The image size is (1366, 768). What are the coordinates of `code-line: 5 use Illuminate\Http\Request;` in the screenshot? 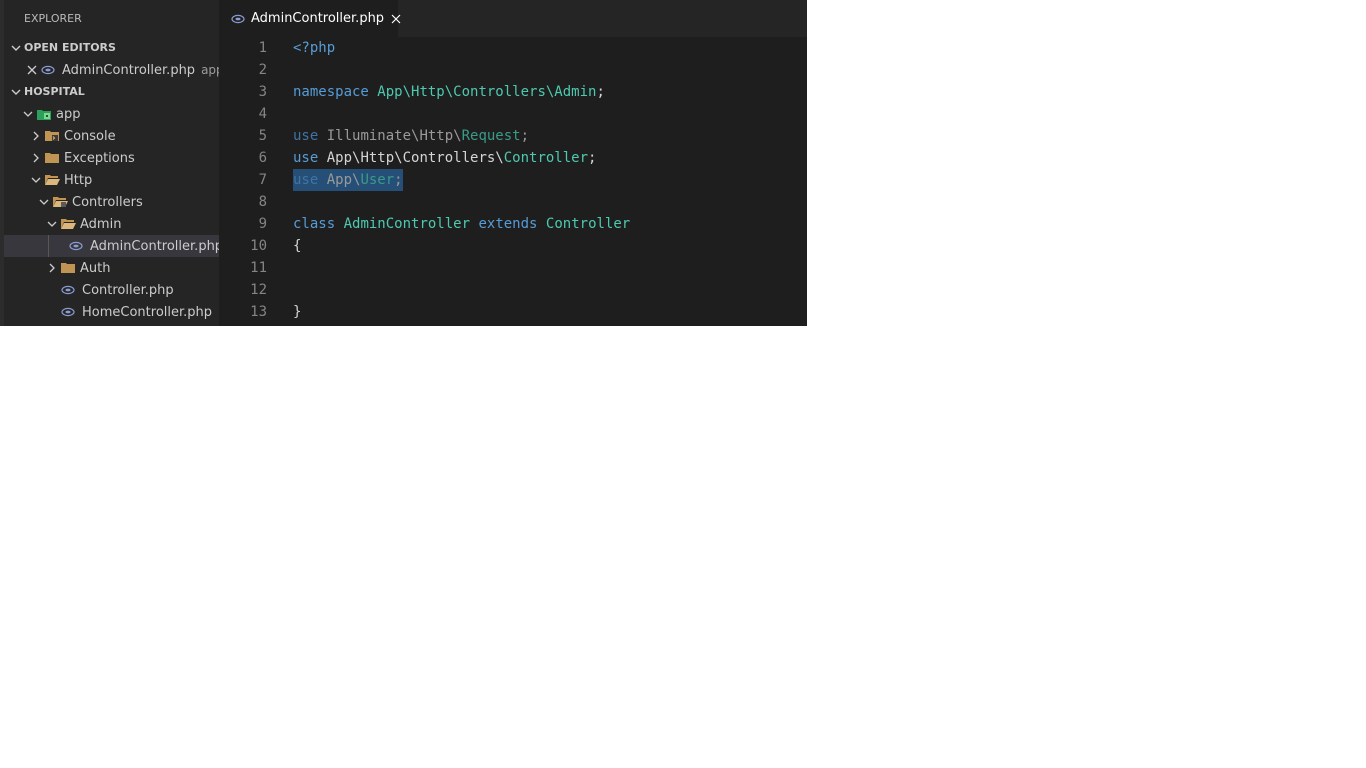 It's located at (513, 136).